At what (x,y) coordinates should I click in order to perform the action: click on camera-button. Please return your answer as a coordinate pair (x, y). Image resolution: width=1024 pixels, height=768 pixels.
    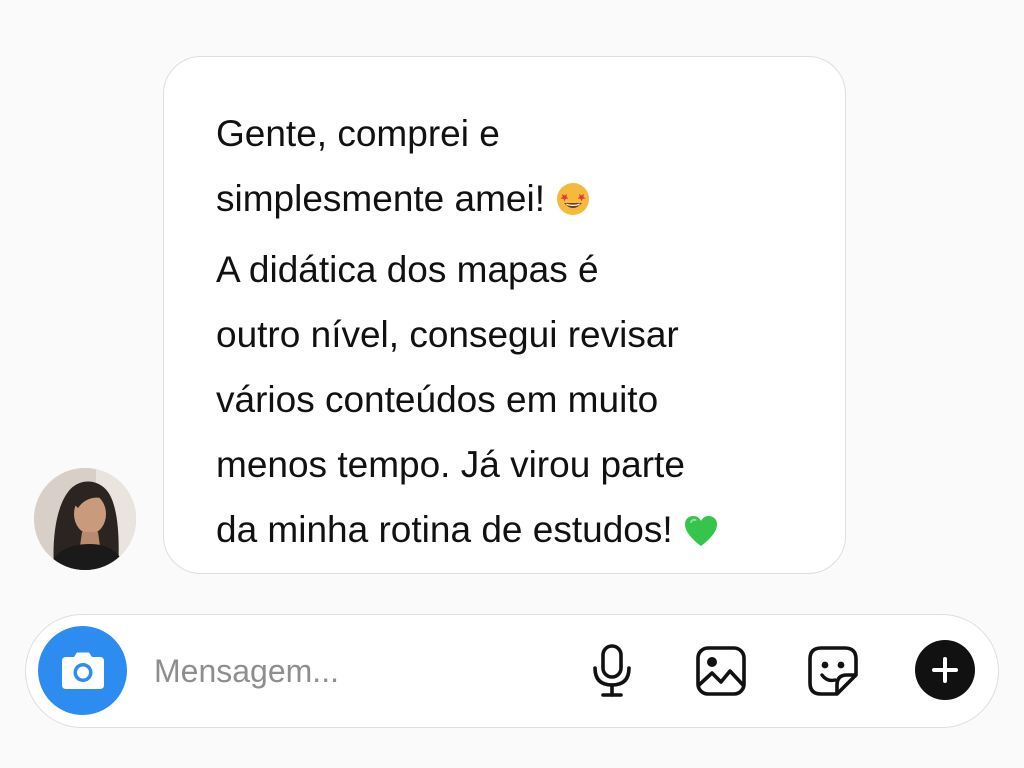
    Looking at the image, I should click on (82, 670).